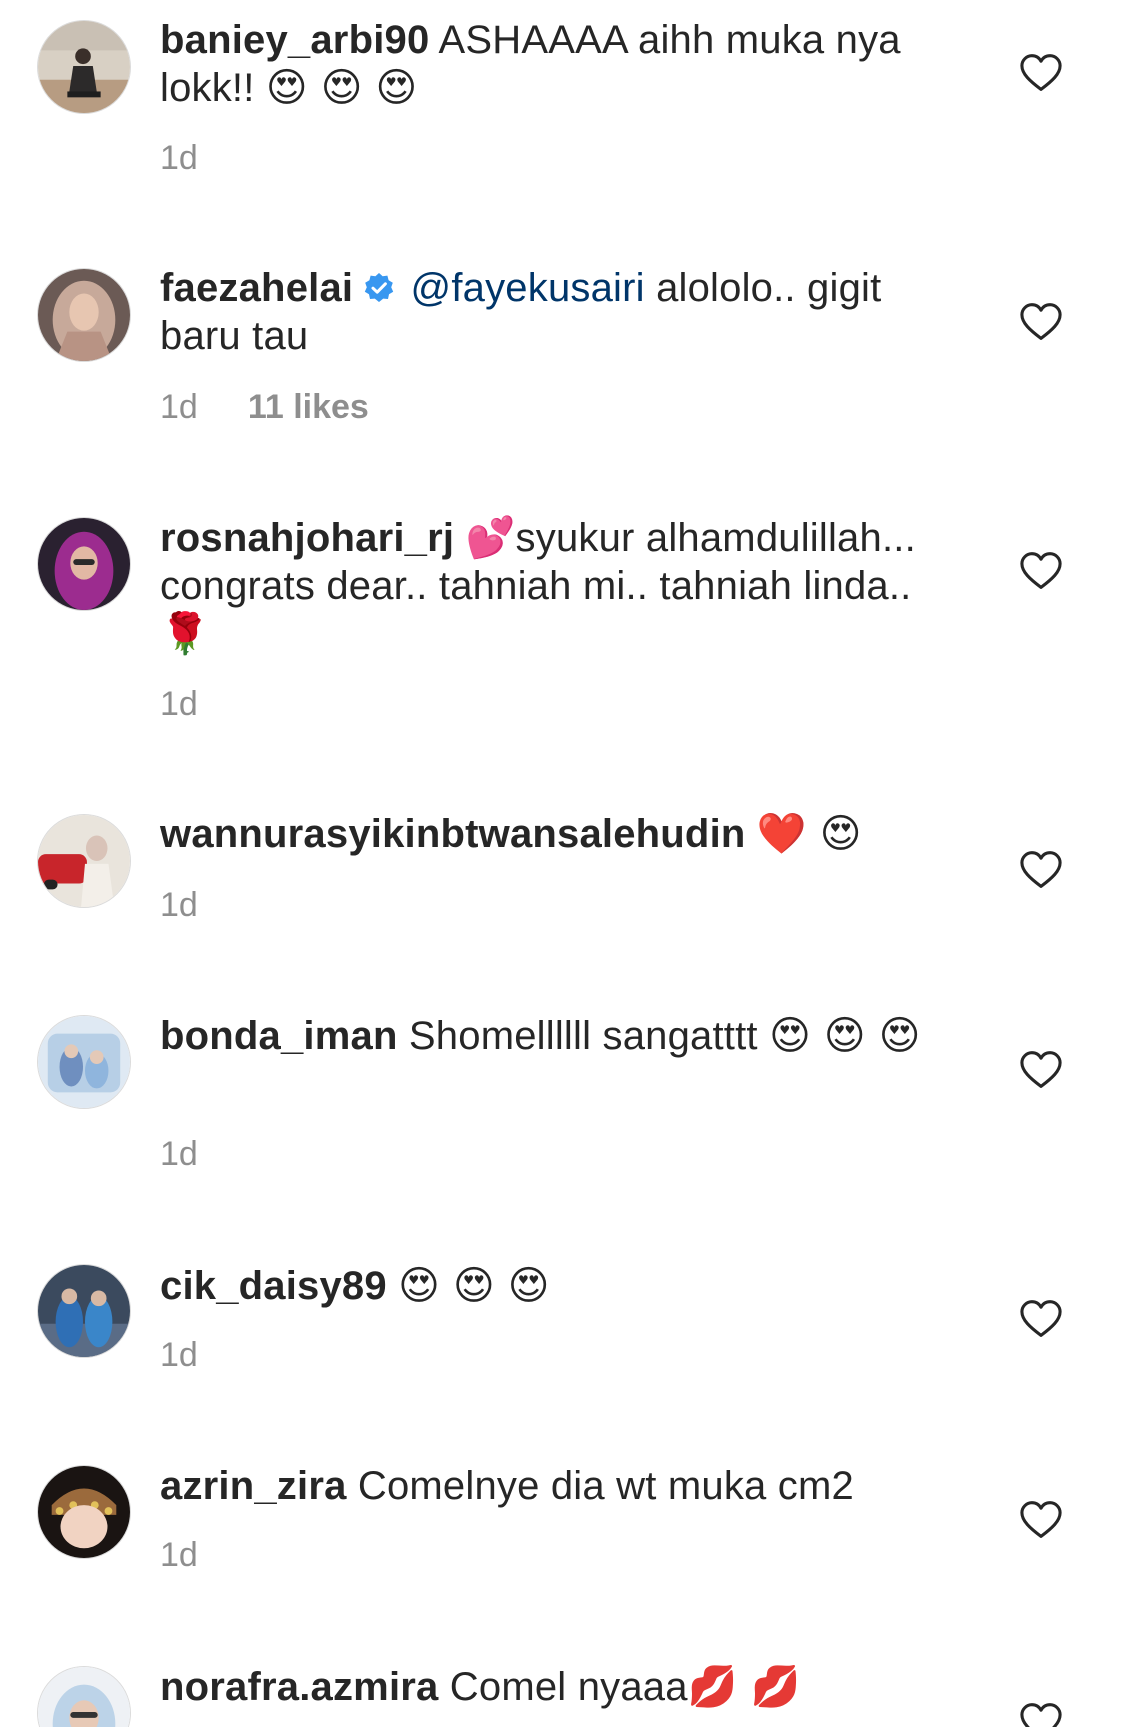 This screenshot has width=1125, height=1727. What do you see at coordinates (568, 1687) in the screenshot?
I see `comment-message: Comel nyaaa` at bounding box center [568, 1687].